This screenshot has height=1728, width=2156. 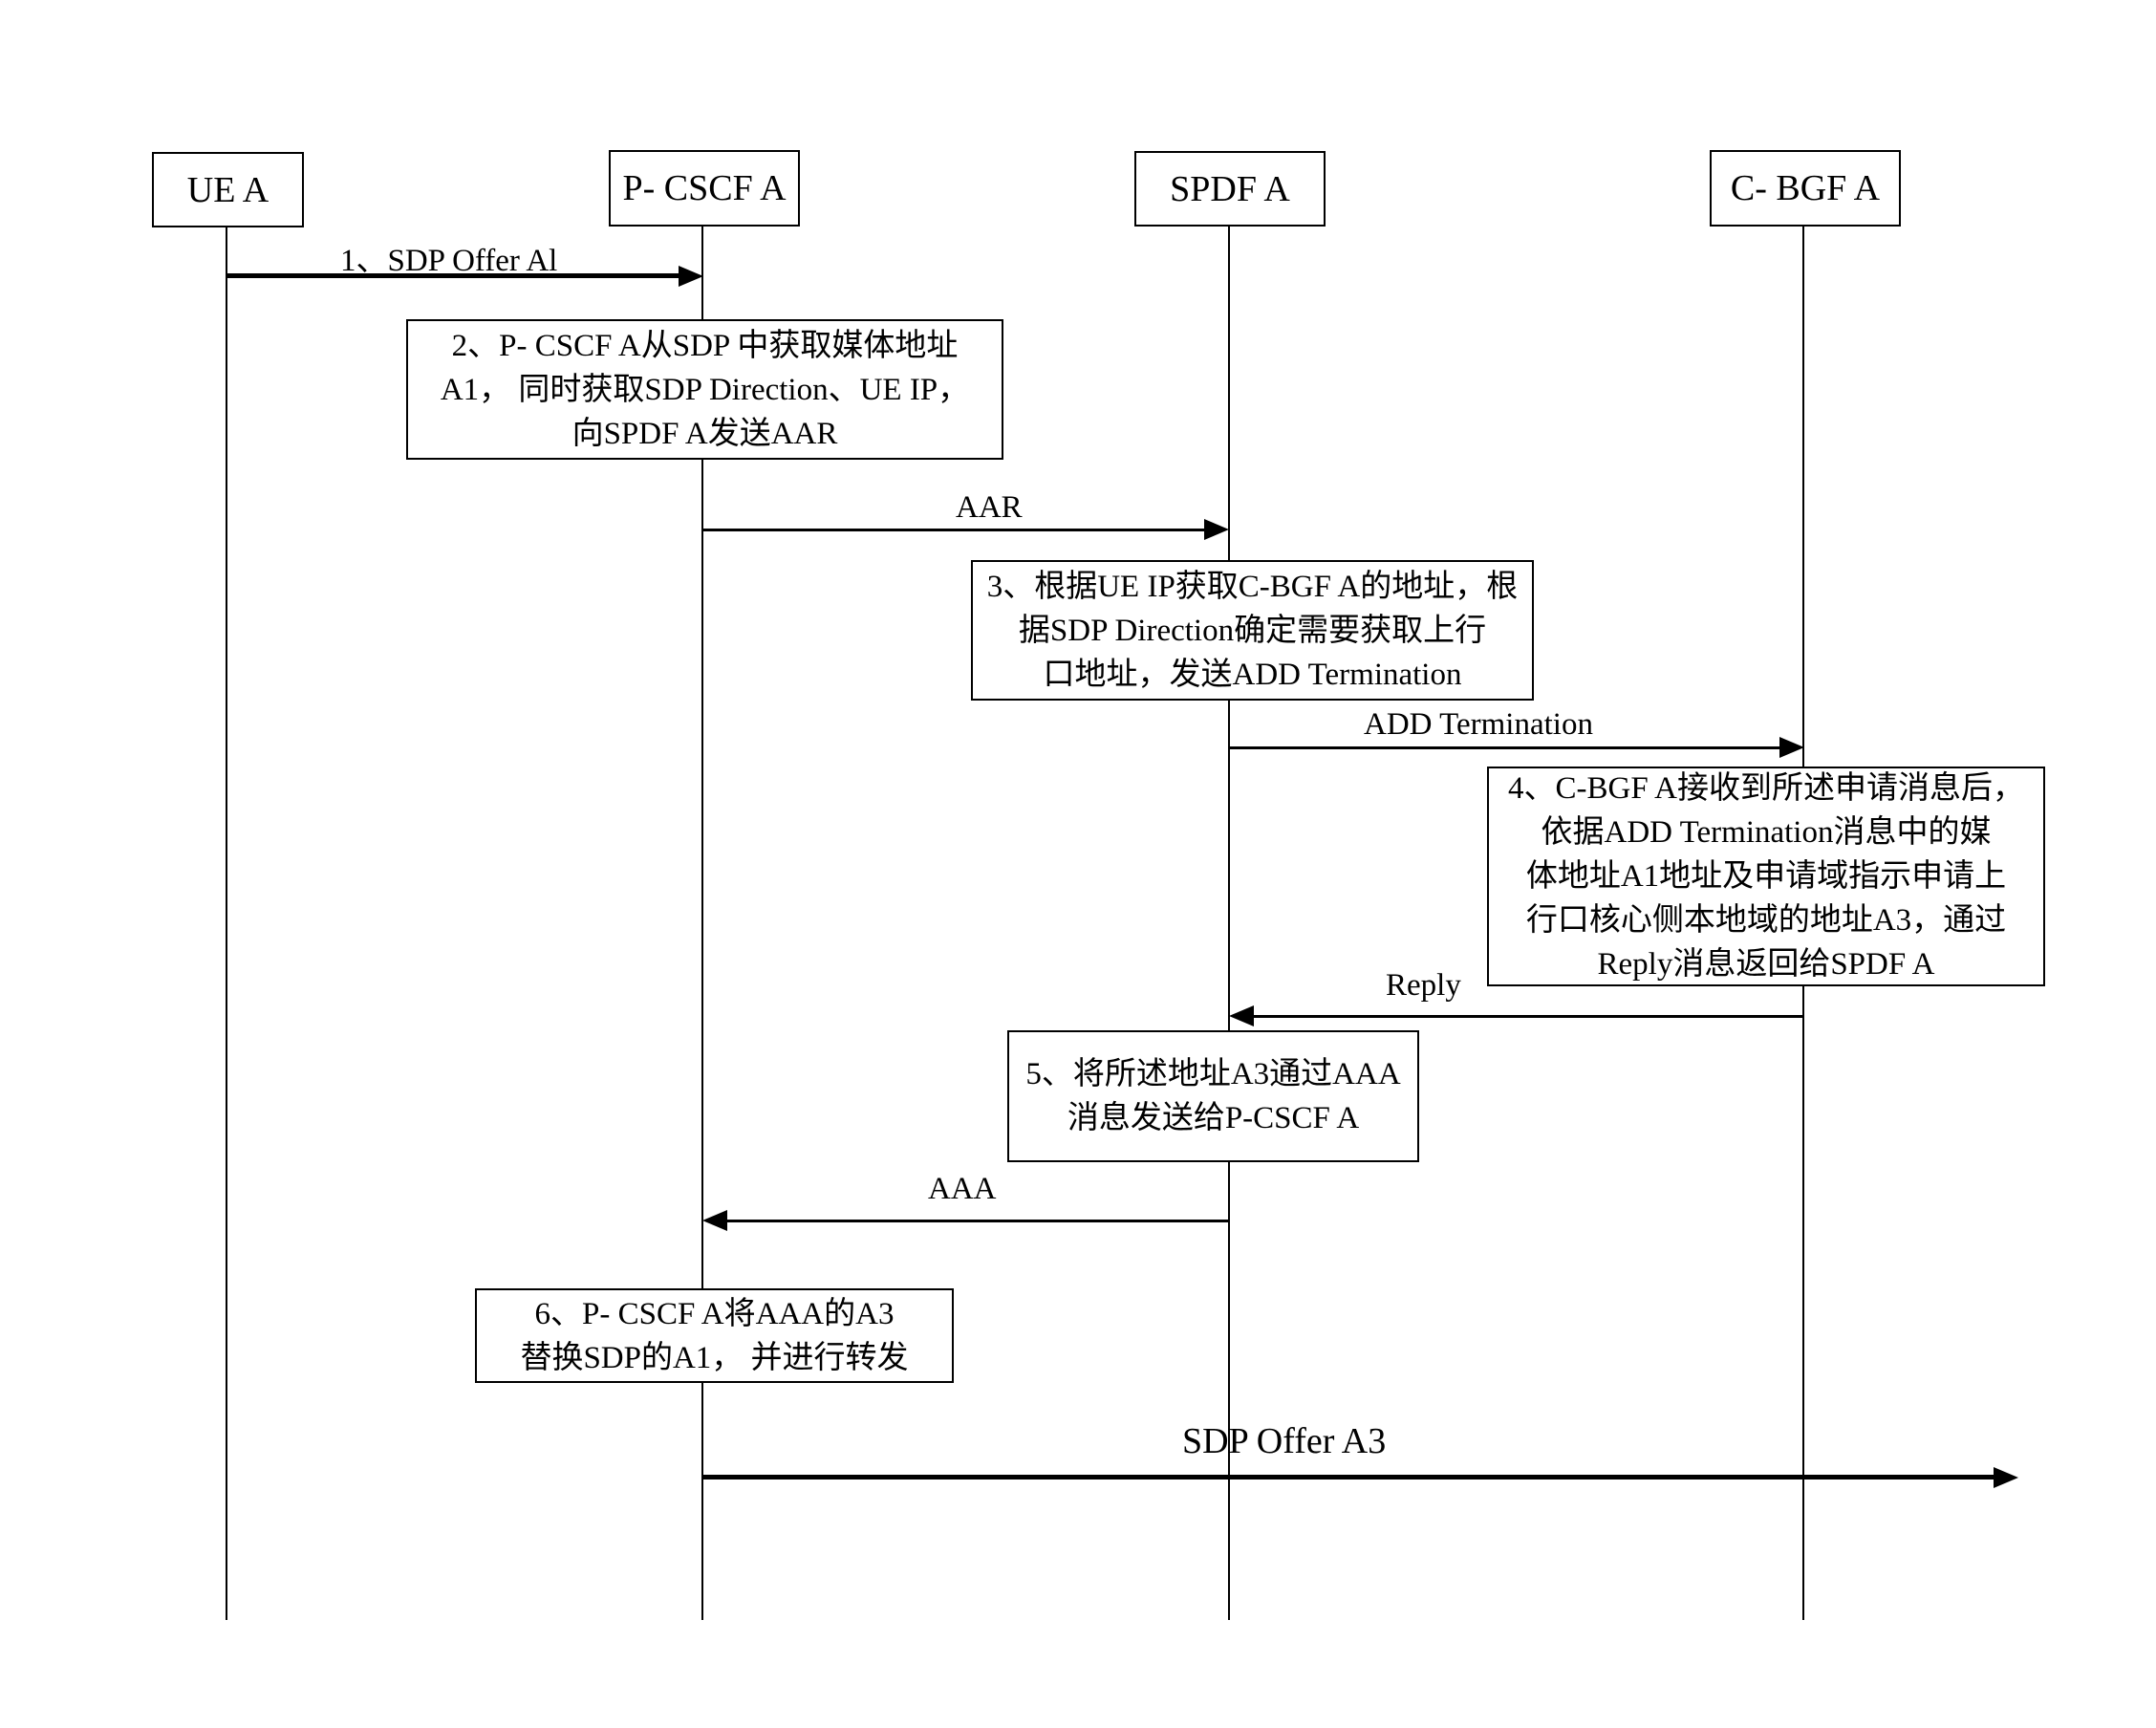 What do you see at coordinates (226, 923) in the screenshot?
I see `lifeline-ue-a` at bounding box center [226, 923].